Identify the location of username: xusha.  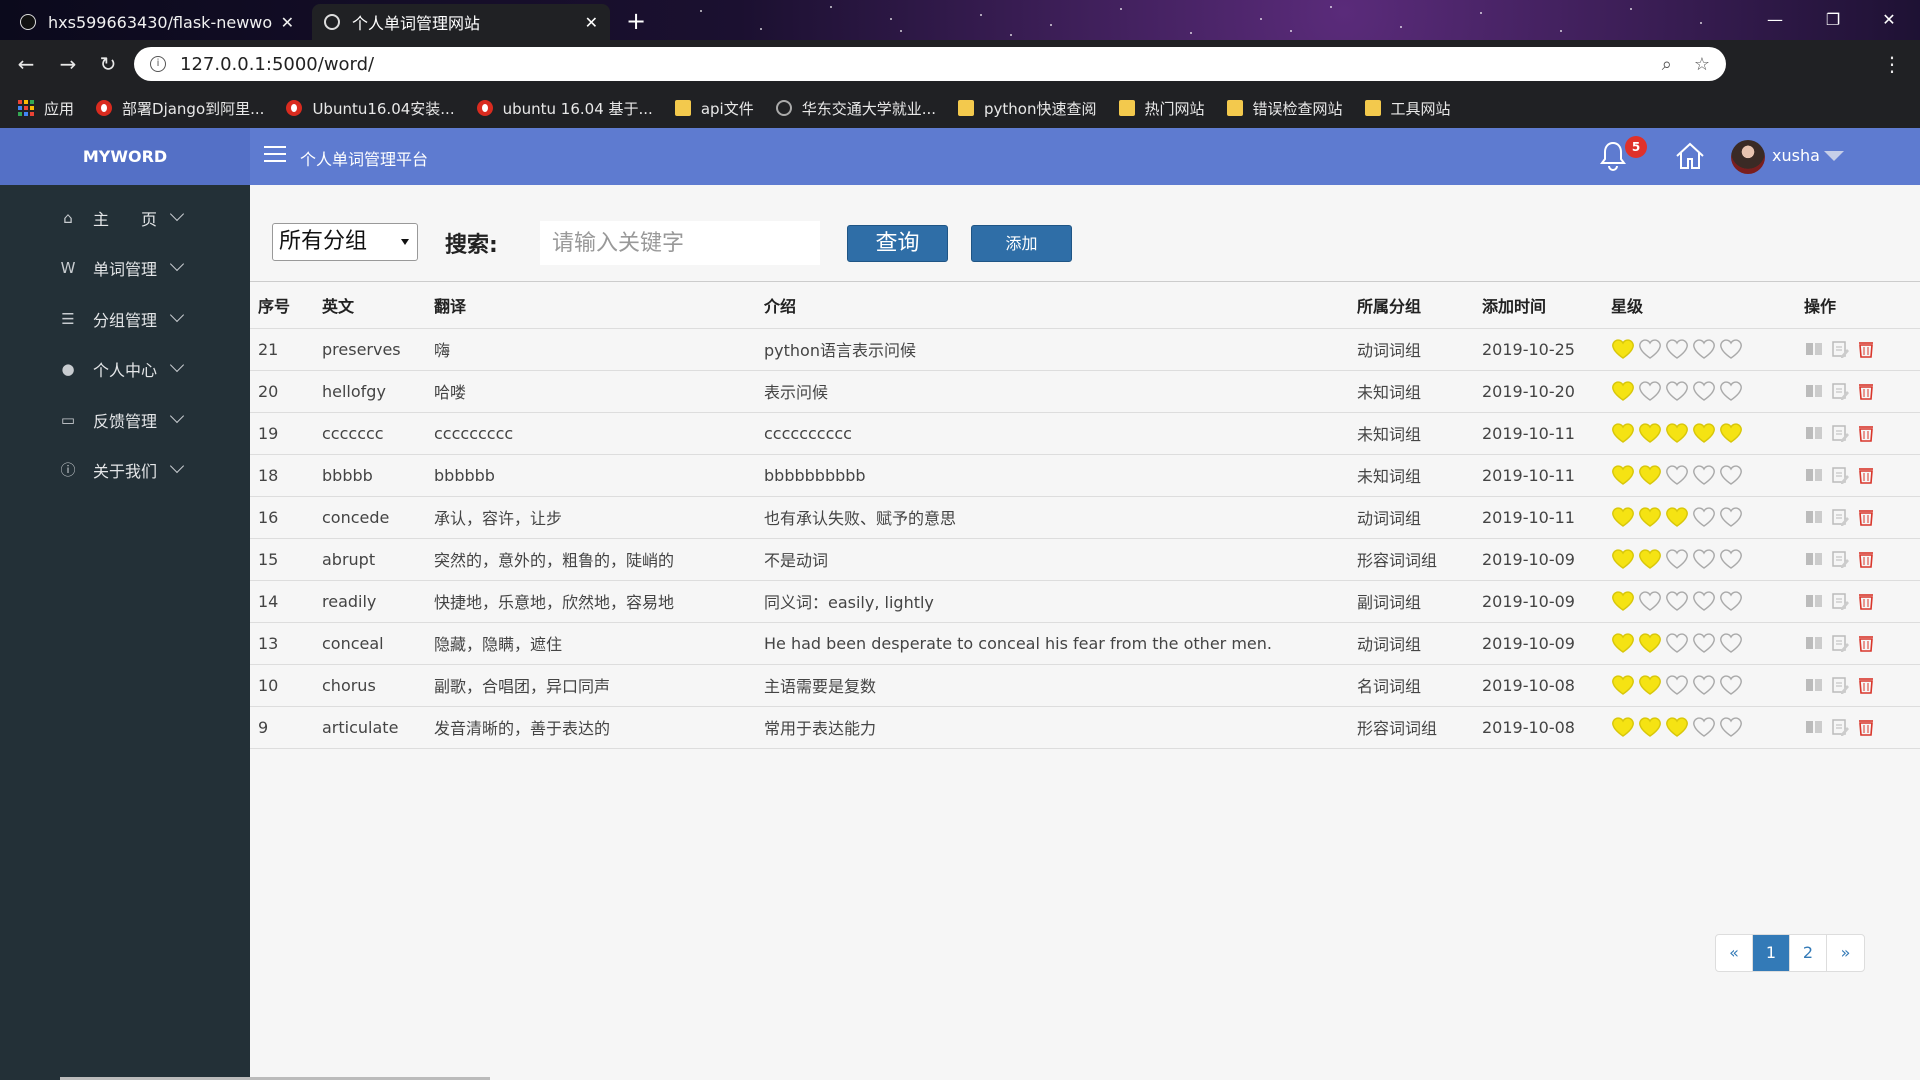
(1796, 155).